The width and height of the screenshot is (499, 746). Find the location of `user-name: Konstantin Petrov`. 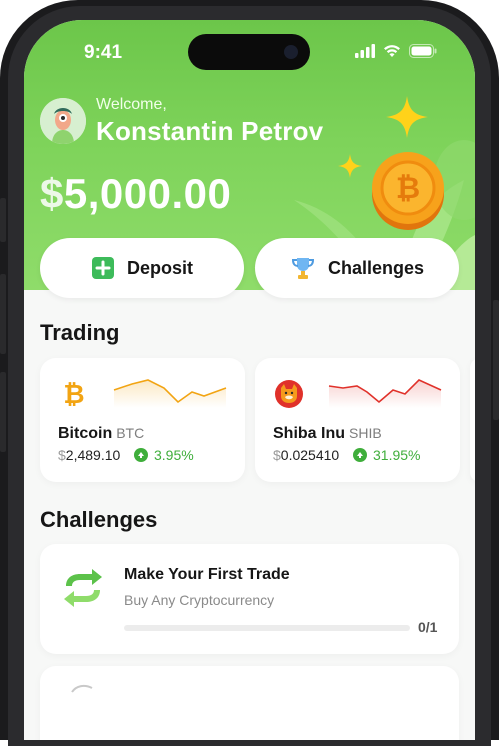

user-name: Konstantin Petrov is located at coordinates (210, 131).